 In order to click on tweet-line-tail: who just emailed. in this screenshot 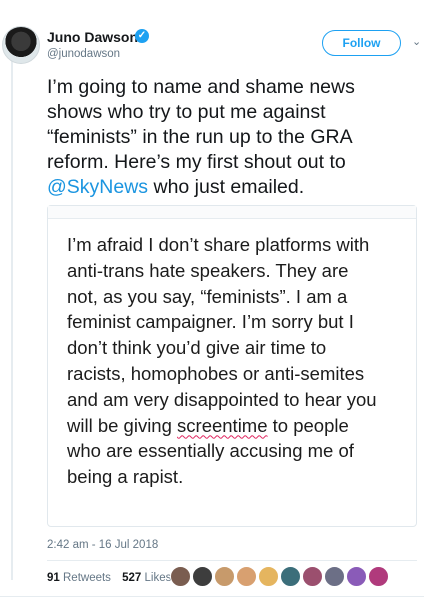, I will do `click(226, 187)`.